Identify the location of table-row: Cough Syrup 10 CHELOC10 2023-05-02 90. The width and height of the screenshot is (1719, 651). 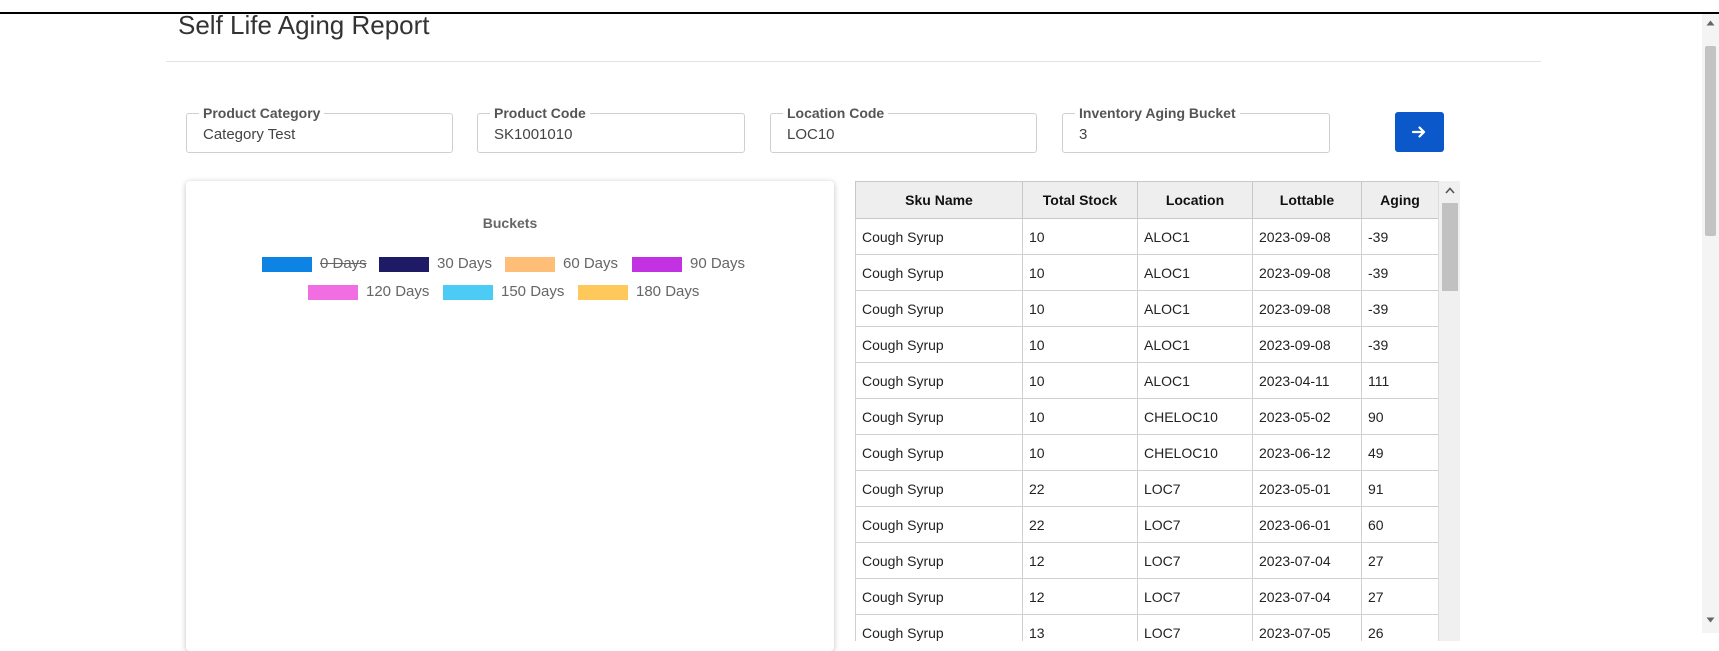
(1147, 416).